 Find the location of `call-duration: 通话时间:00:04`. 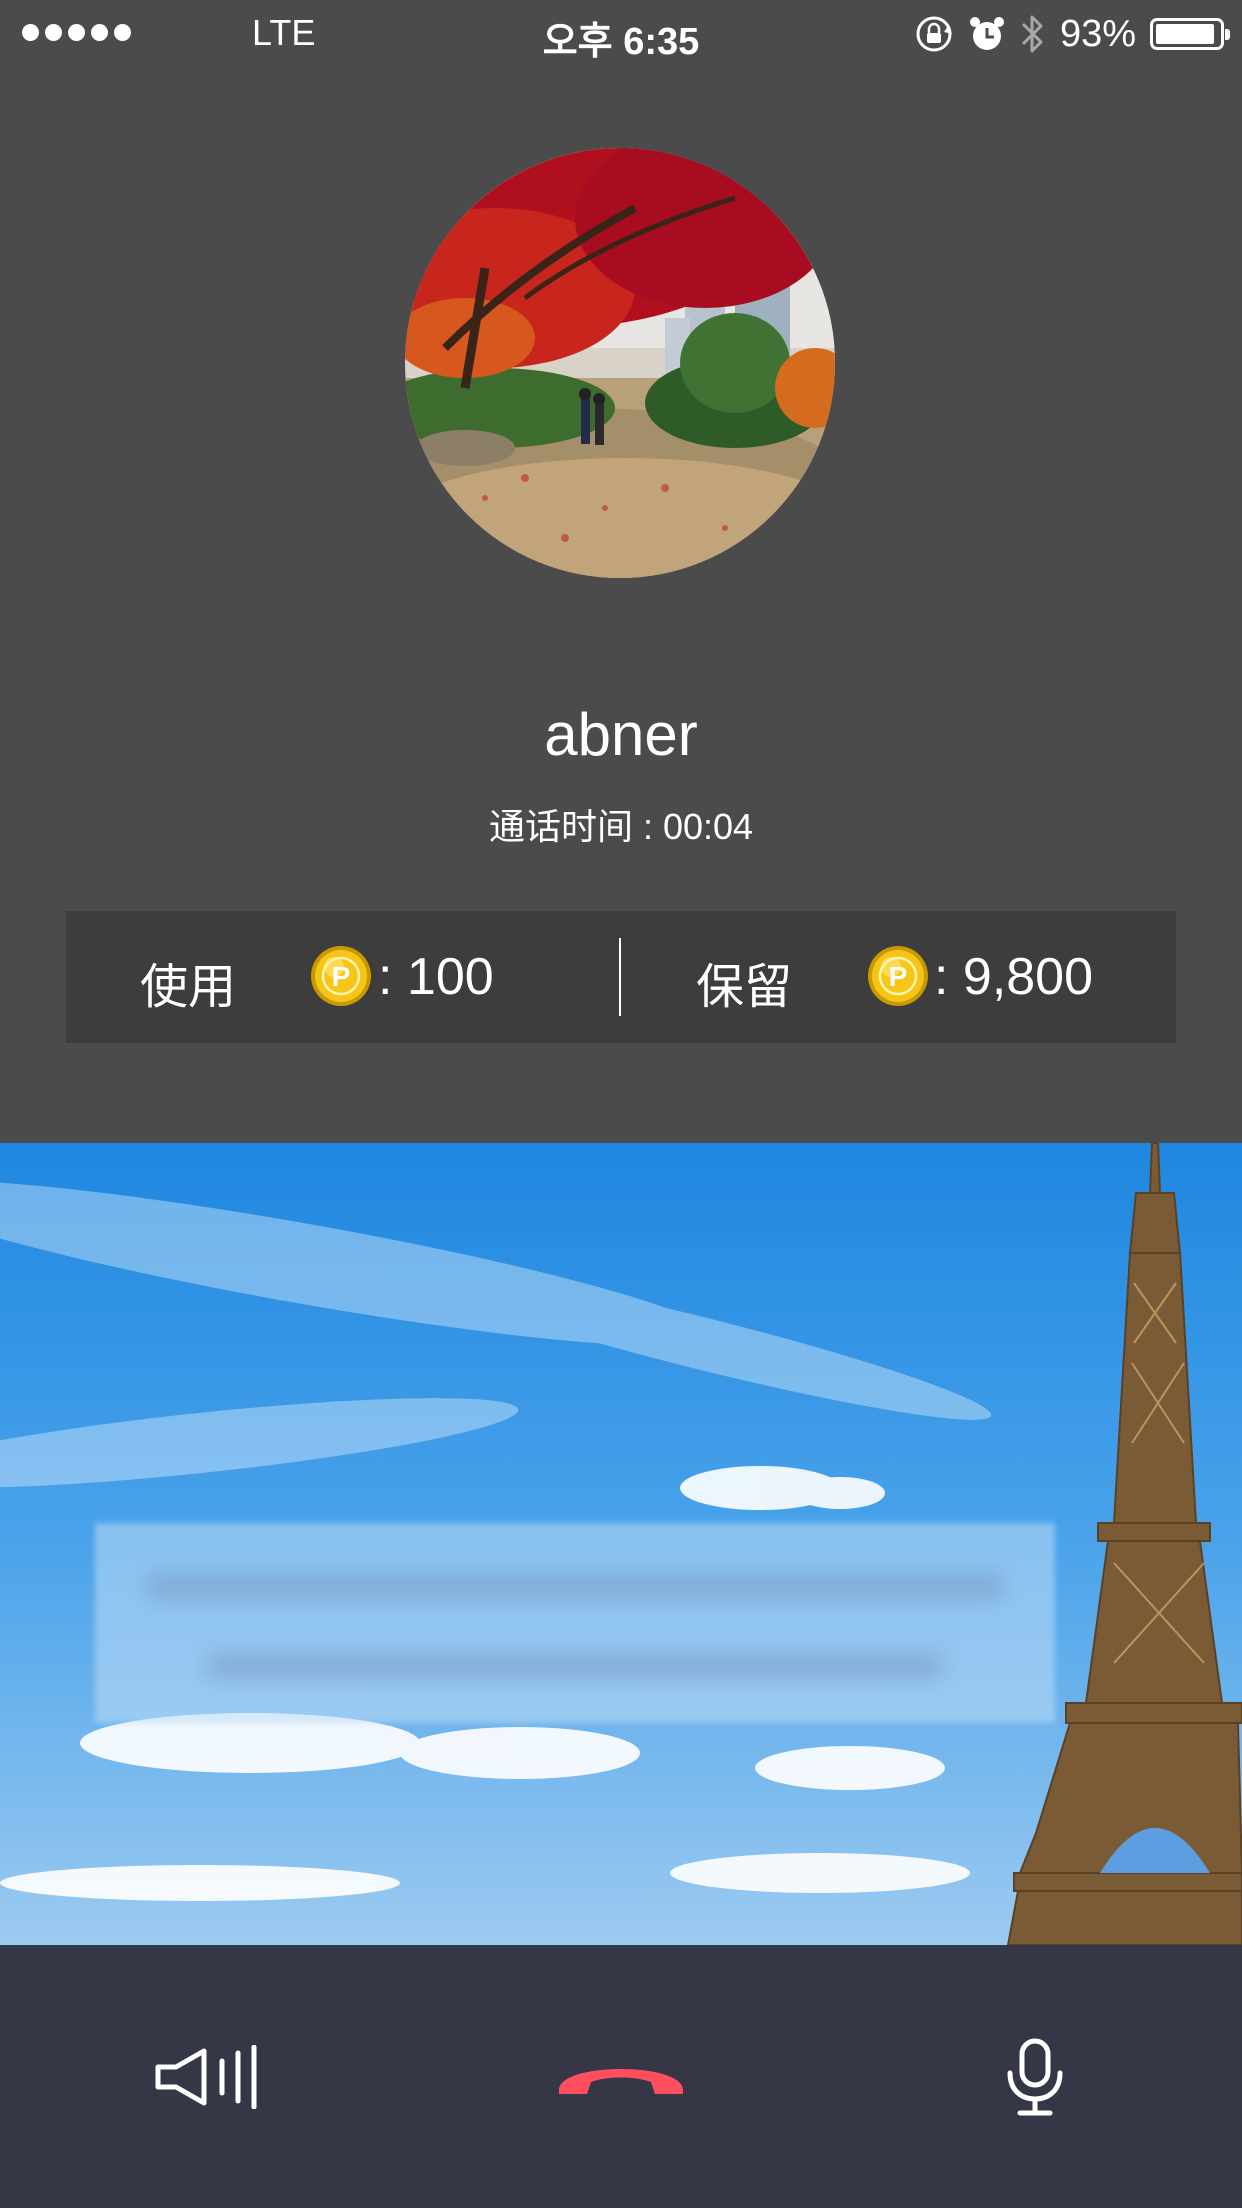

call-duration: 通话时间:00:04 is located at coordinates (621, 824).